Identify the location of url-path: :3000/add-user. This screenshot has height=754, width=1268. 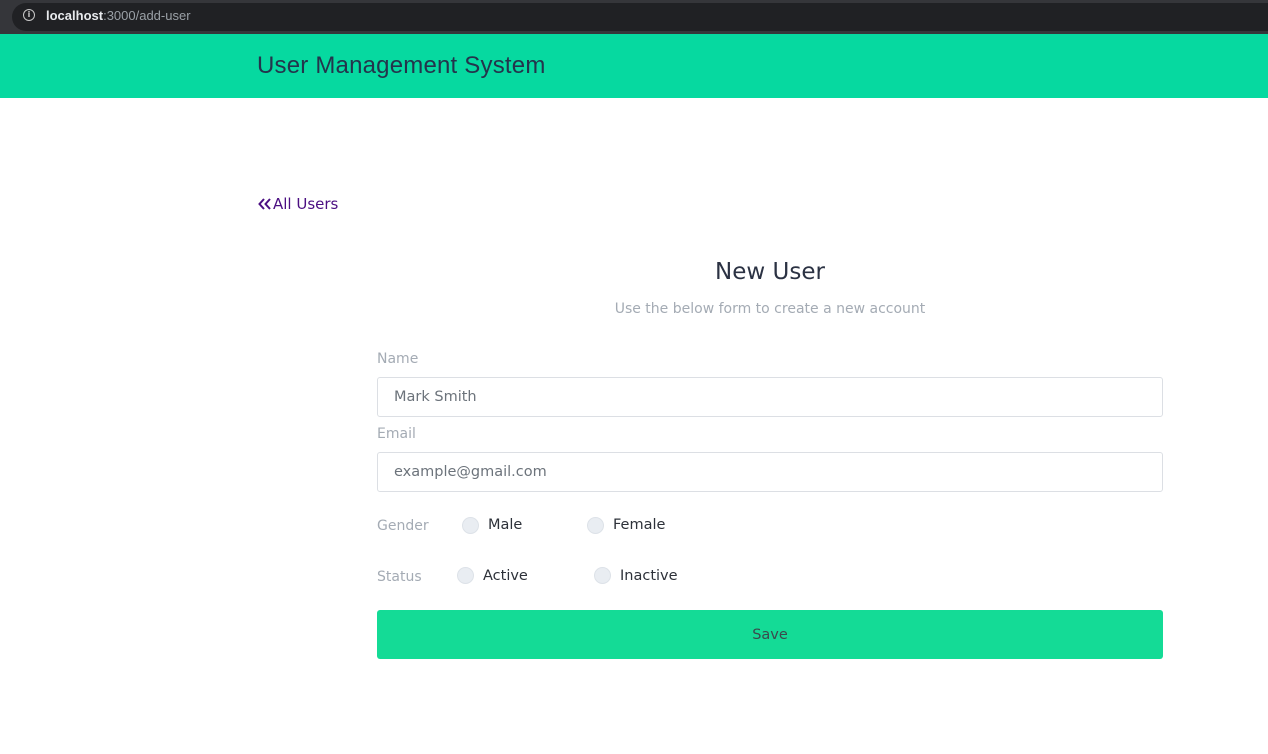
(147, 15).